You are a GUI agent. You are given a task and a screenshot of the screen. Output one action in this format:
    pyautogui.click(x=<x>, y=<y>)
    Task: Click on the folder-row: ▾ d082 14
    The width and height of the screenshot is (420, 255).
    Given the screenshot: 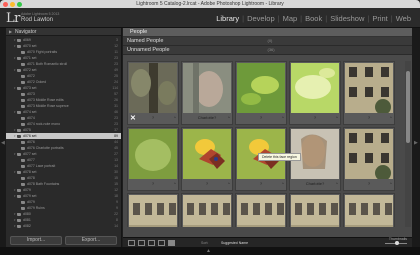 What is the action you would take?
    pyautogui.click(x=63, y=226)
    